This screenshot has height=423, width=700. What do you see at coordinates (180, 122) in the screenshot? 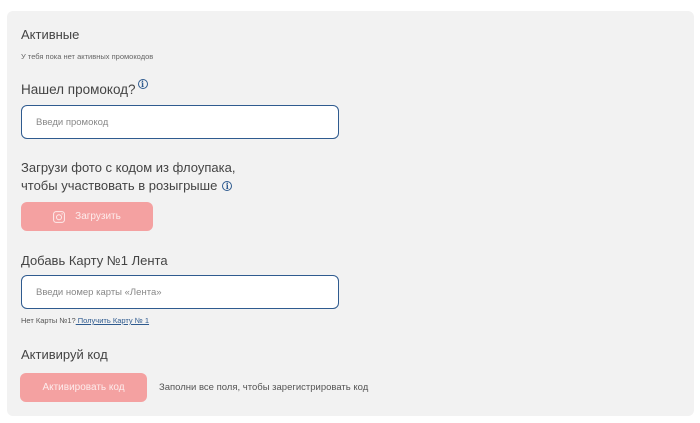
I see `promo-code-input` at bounding box center [180, 122].